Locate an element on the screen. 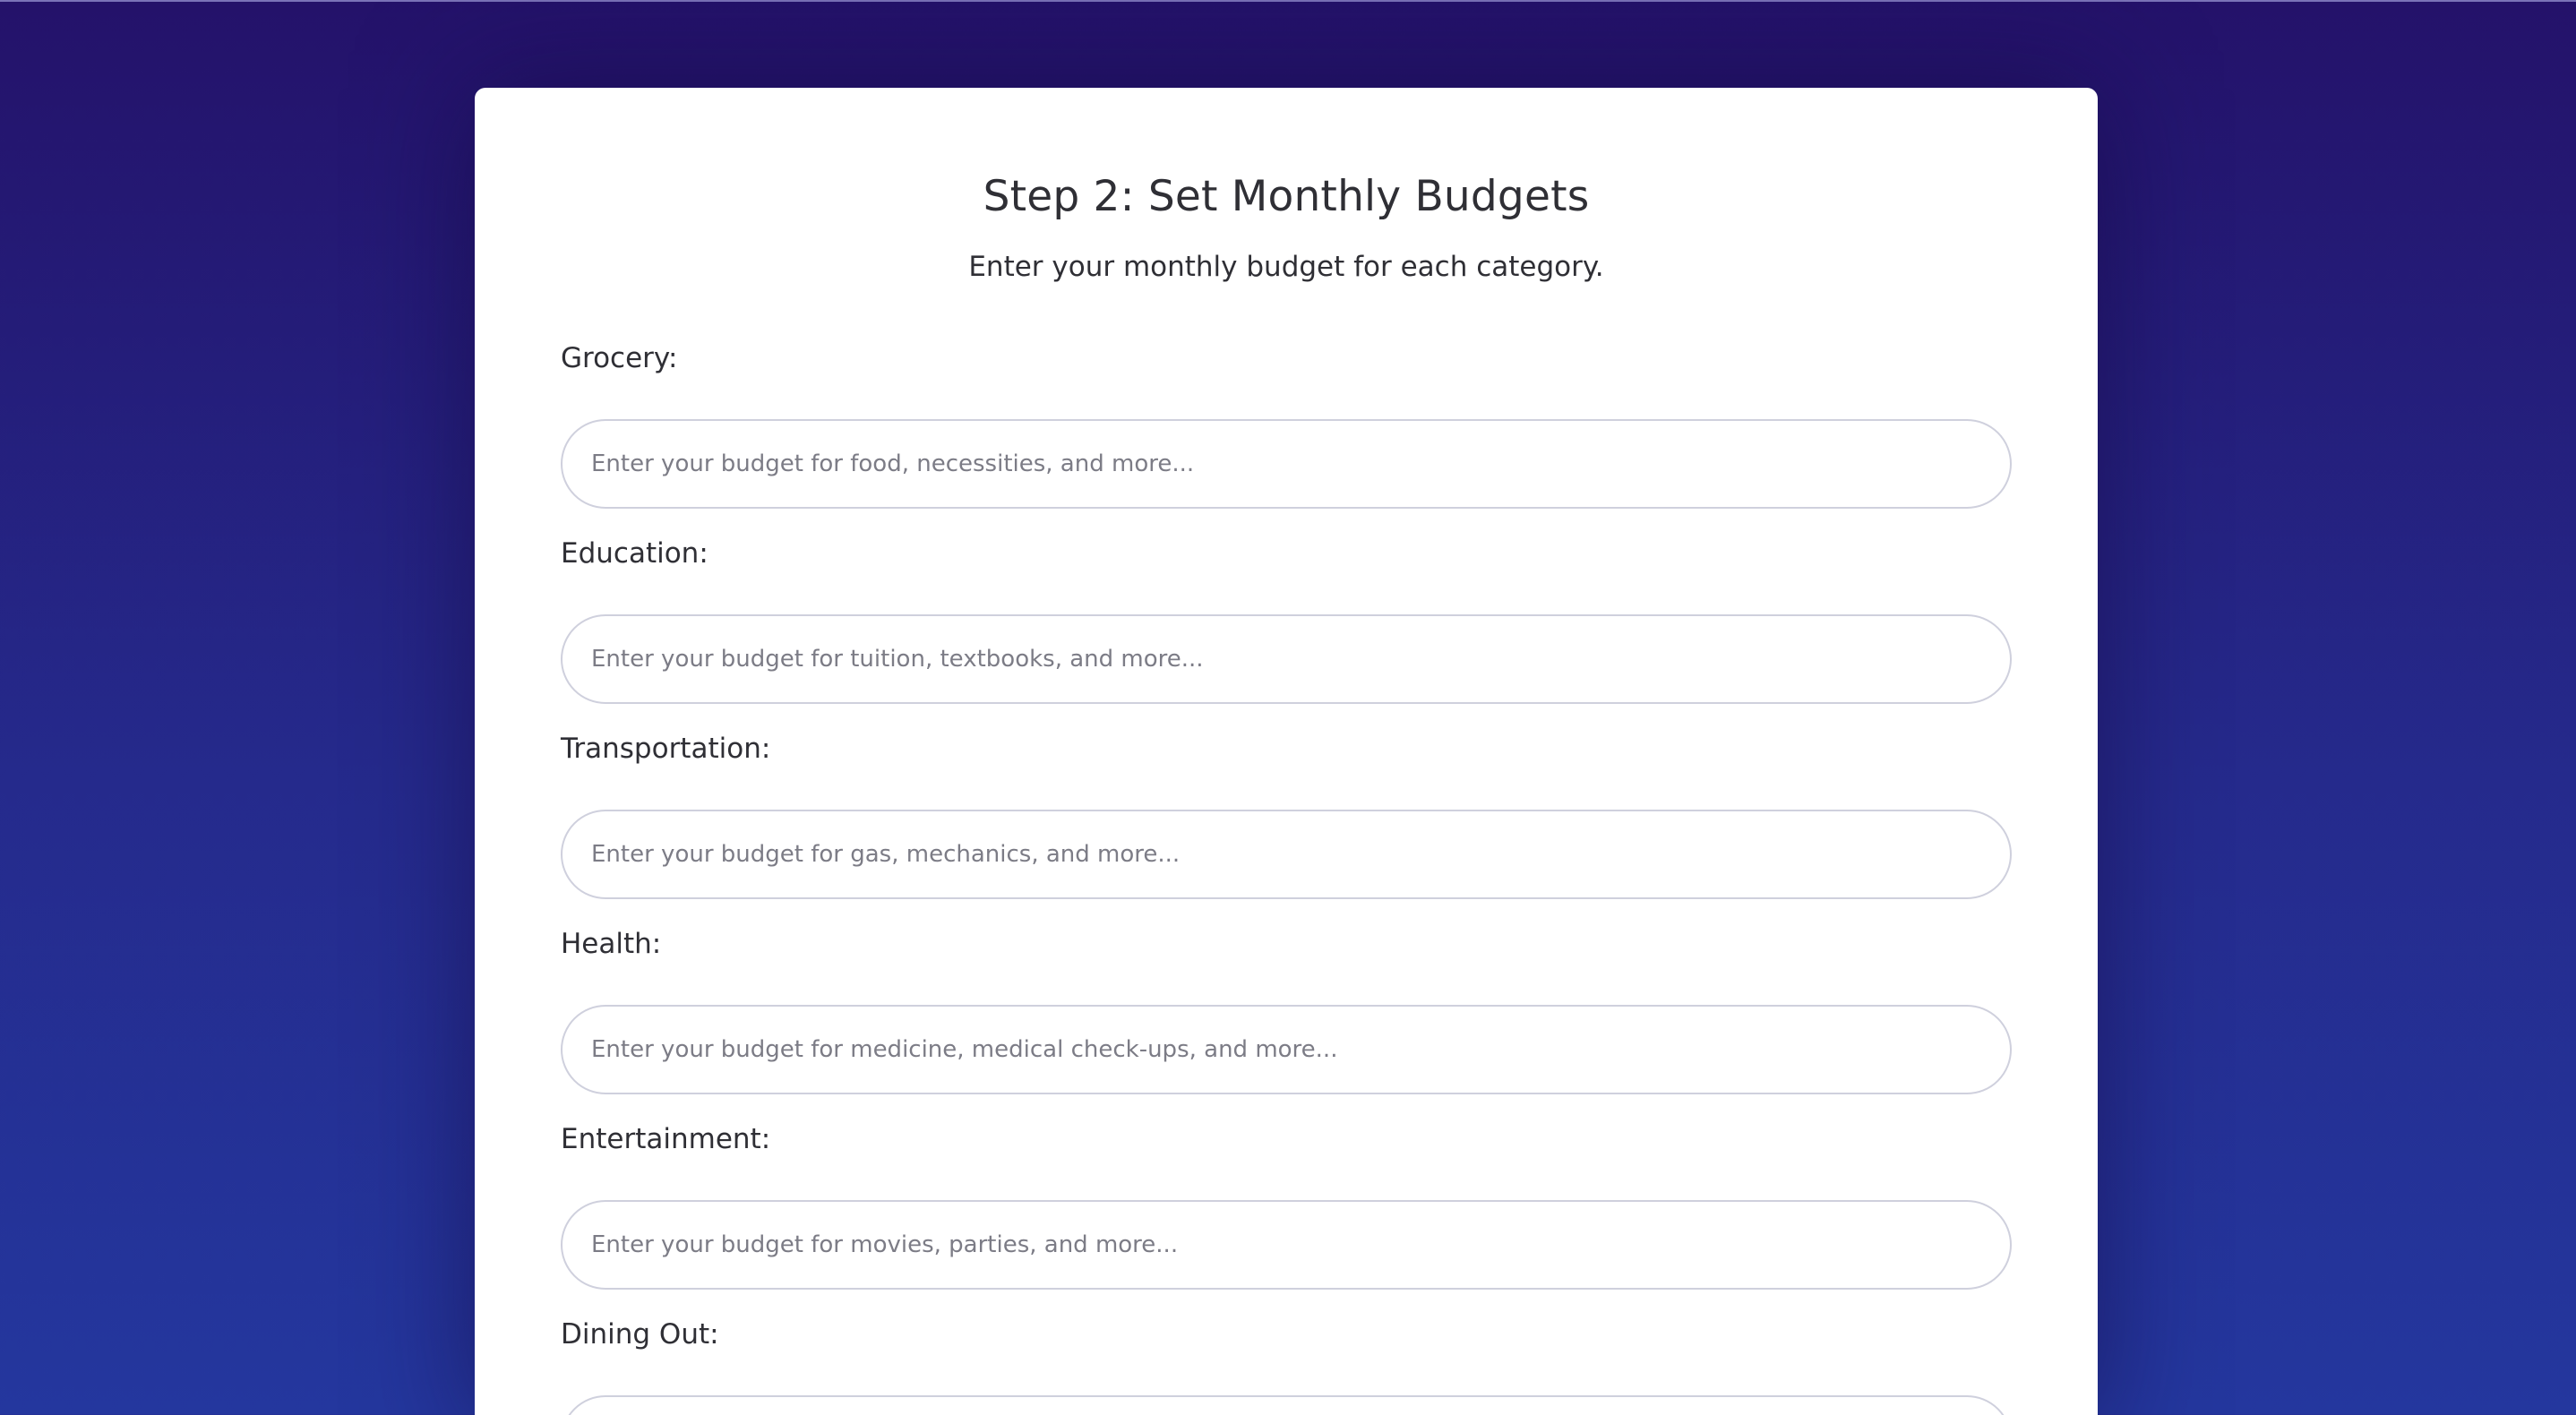 The height and width of the screenshot is (1415, 2576). field-education: Education: is located at coordinates (1286, 620).